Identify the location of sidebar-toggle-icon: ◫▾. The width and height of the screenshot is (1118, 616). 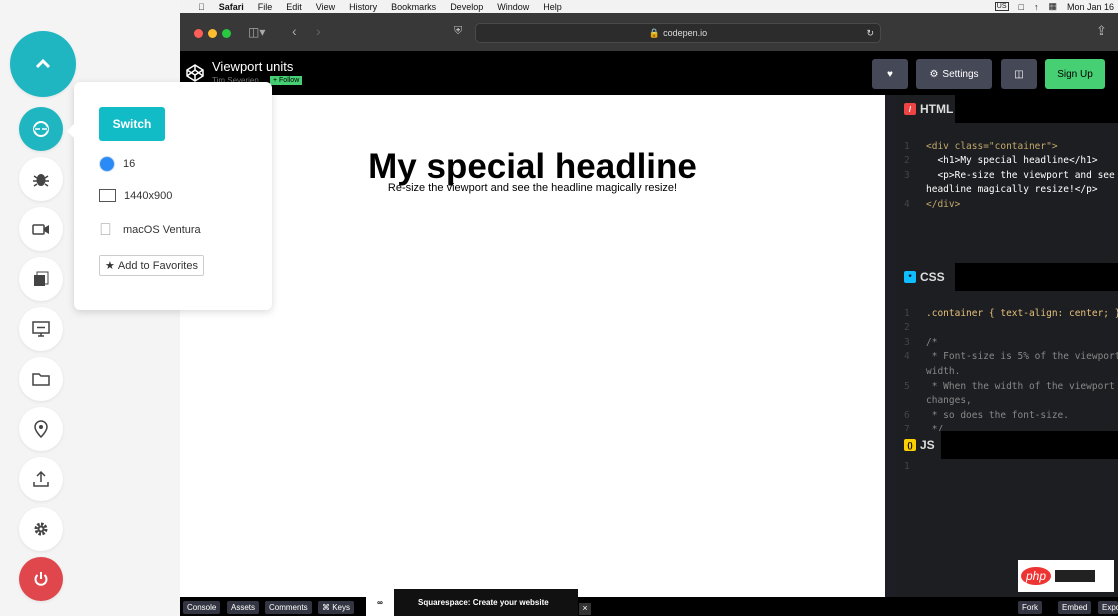
(256, 32).